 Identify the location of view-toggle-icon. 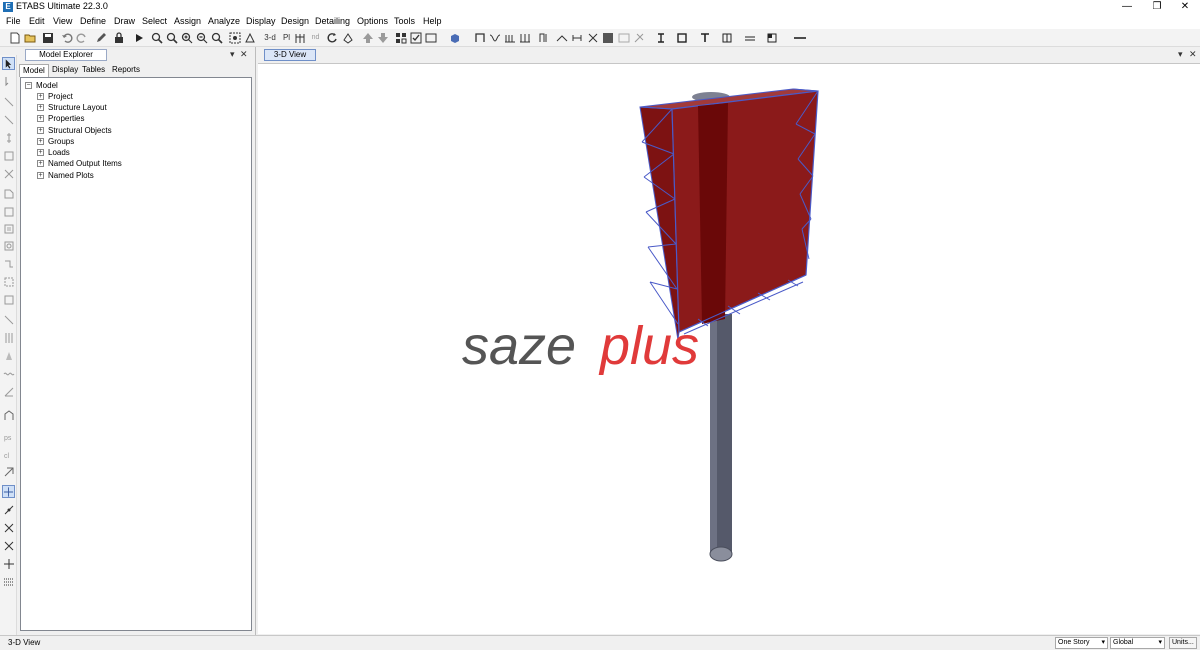
(430, 37).